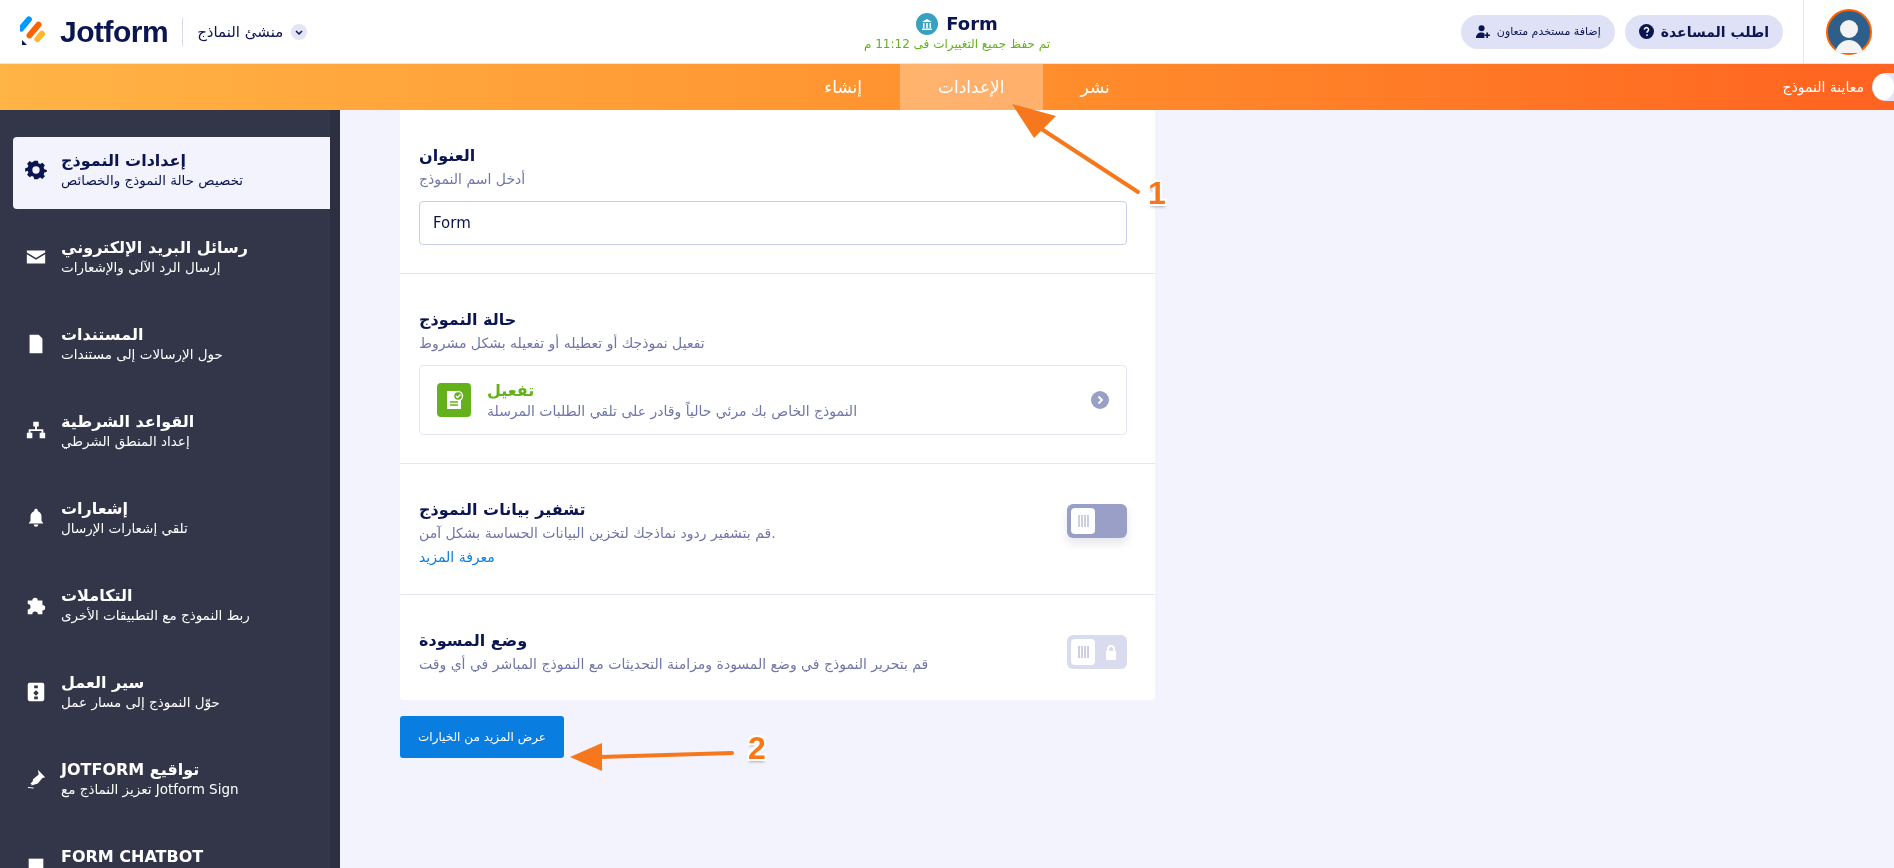 This screenshot has width=1894, height=868. Describe the element at coordinates (1703, 31) in the screenshot. I see `help-button: اطلب المساعدة` at that location.